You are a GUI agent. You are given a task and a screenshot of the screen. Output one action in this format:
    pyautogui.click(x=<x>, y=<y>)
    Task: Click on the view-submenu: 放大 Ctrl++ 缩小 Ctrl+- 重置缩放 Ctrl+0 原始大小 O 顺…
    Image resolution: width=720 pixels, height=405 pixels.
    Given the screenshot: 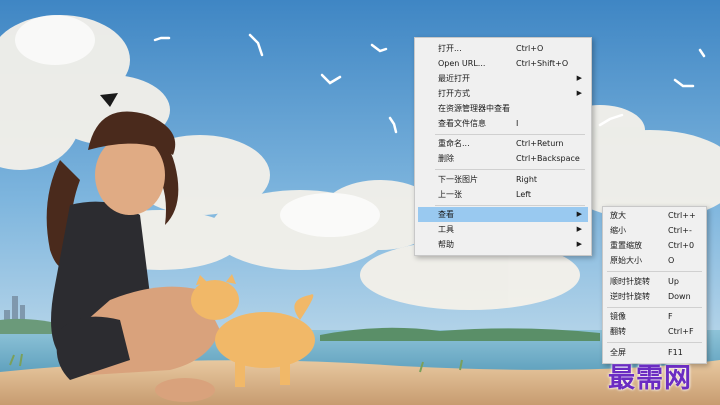 What is the action you would take?
    pyautogui.click(x=654, y=285)
    